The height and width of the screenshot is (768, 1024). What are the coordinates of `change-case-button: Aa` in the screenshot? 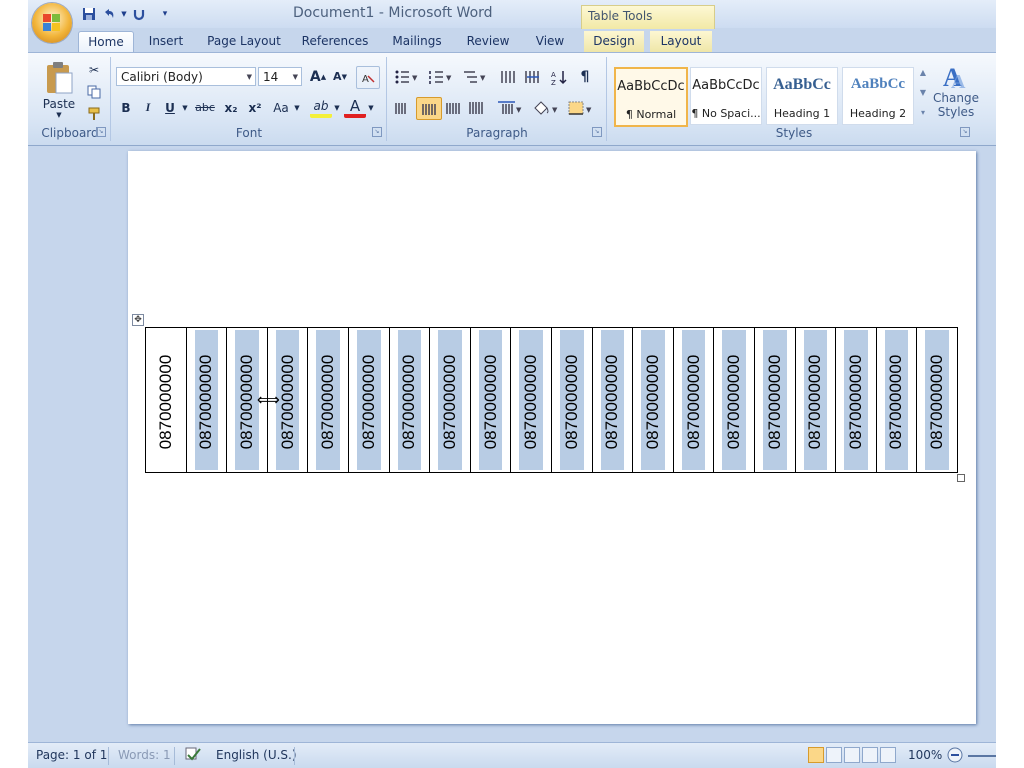 It's located at (281, 107).